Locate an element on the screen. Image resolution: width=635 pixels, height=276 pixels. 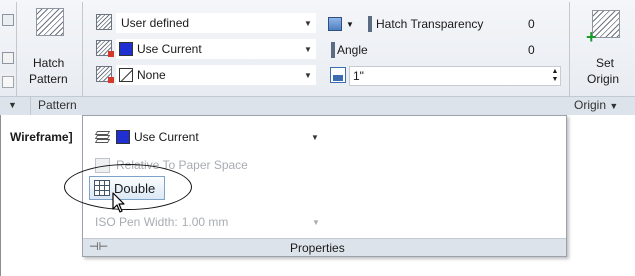
set-origin-plus: + is located at coordinates (591, 37).